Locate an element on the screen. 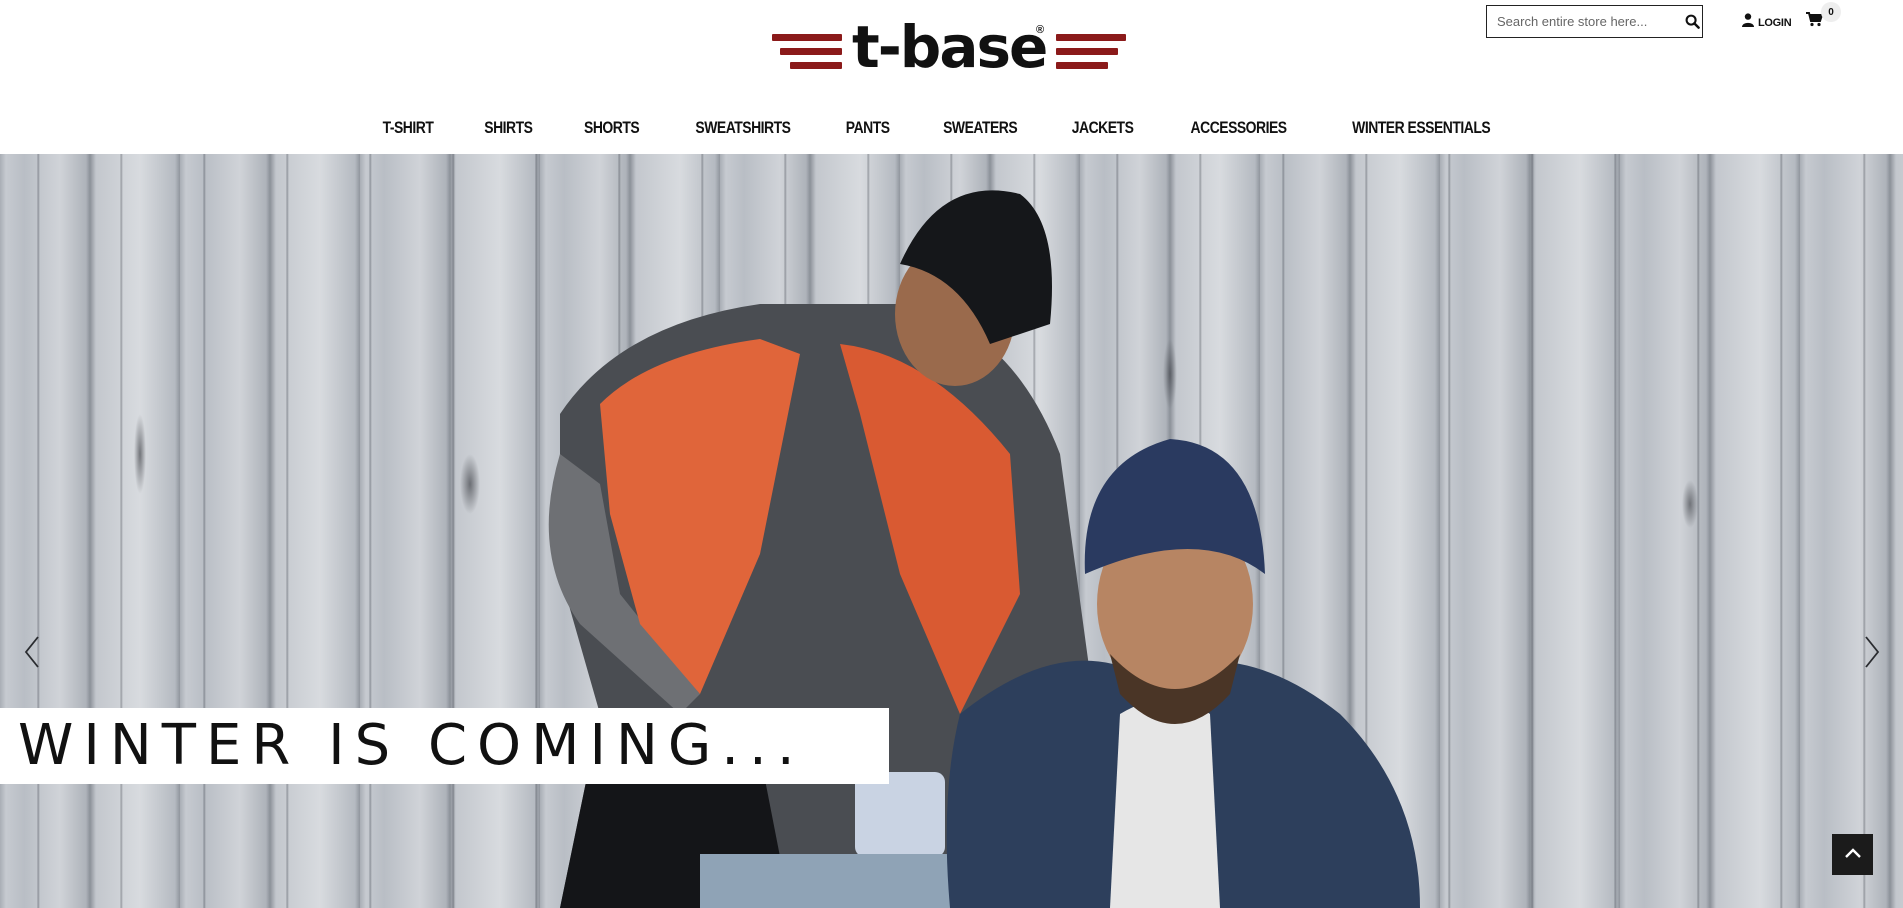 Image resolution: width=1903 pixels, height=908 pixels. cart-count-badge: 0 is located at coordinates (1831, 12).